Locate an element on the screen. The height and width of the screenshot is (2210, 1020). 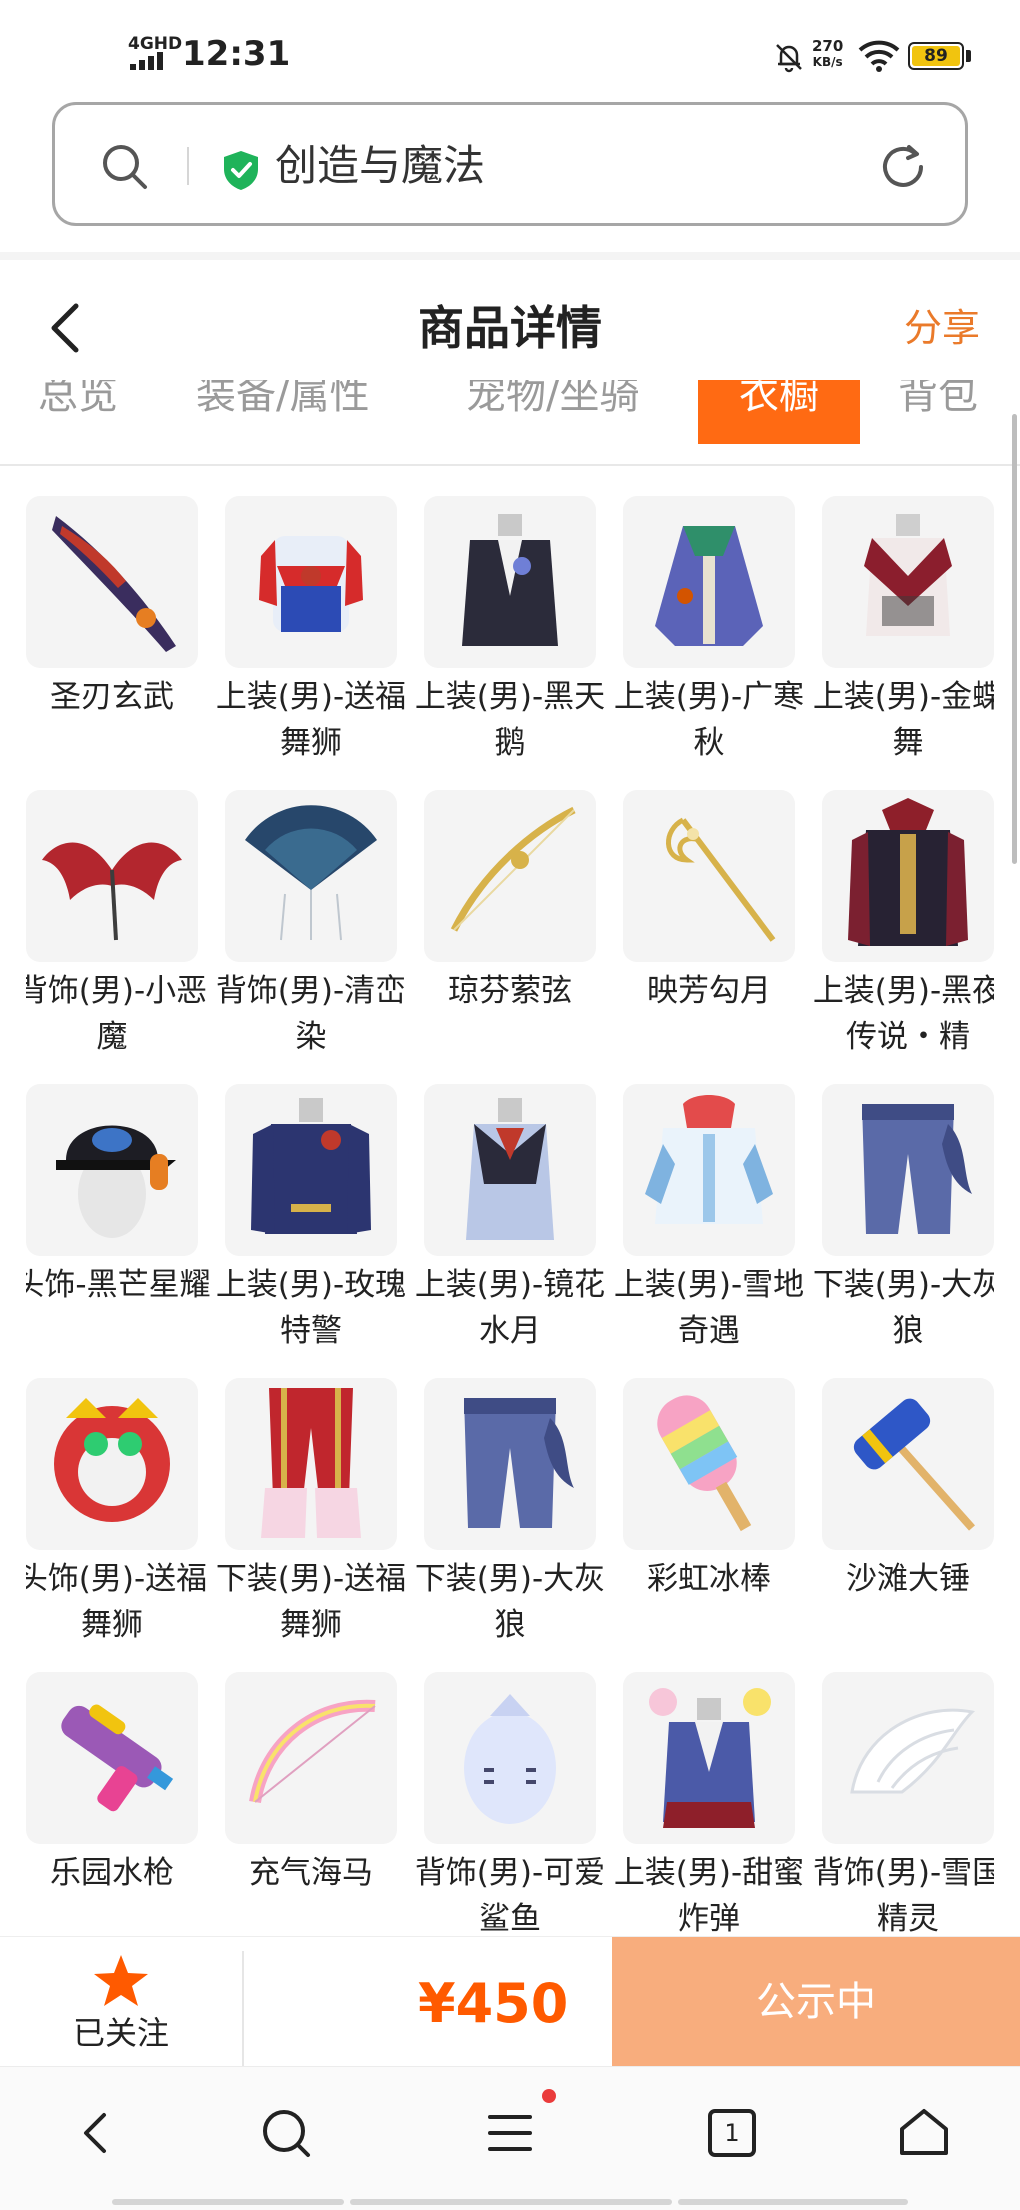
home-icon is located at coordinates (924, 2133).